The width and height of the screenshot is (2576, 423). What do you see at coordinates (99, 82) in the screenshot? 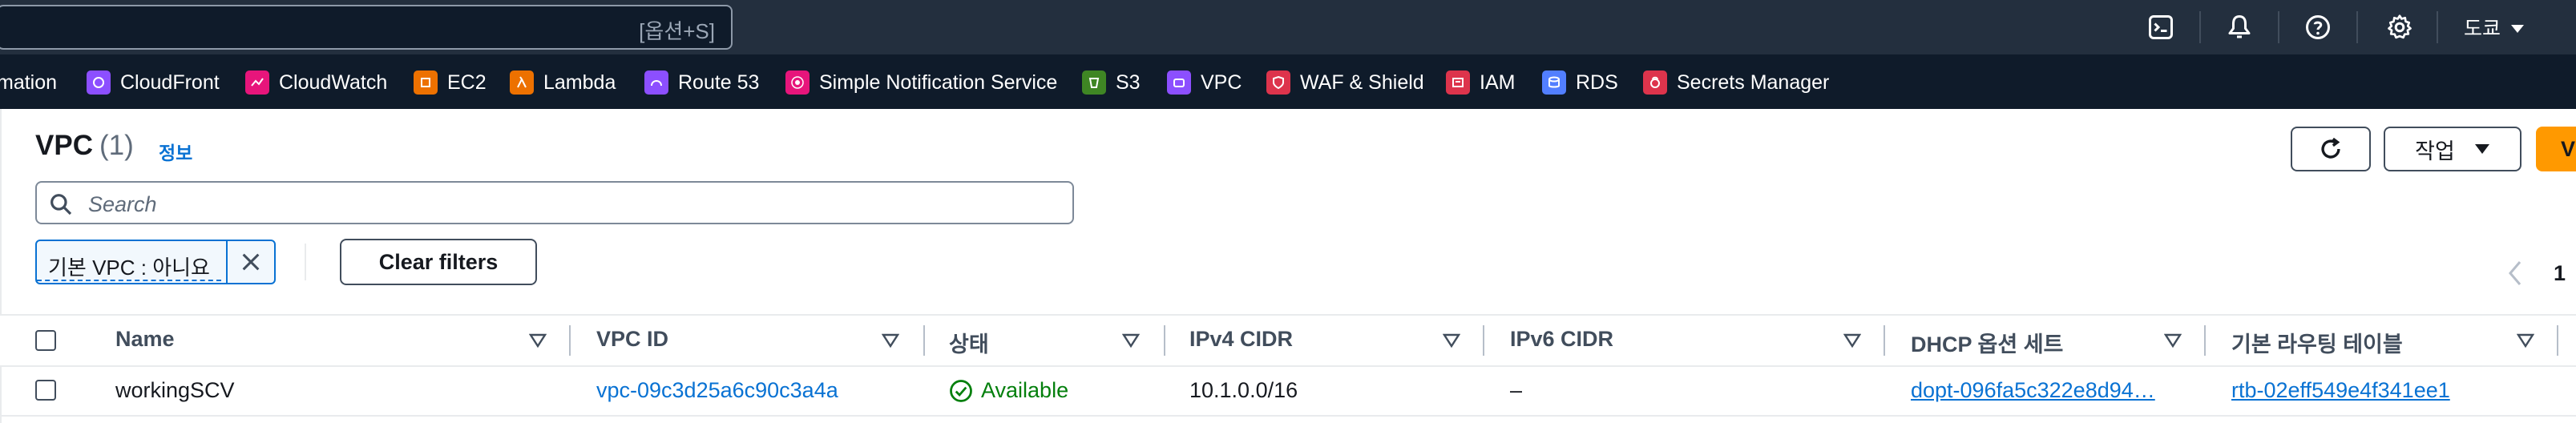
I see `cloudfront-icon` at bounding box center [99, 82].